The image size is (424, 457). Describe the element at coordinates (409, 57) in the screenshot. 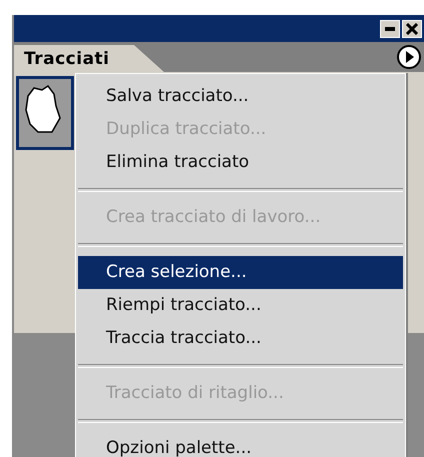

I see `palette-menu-button` at that location.